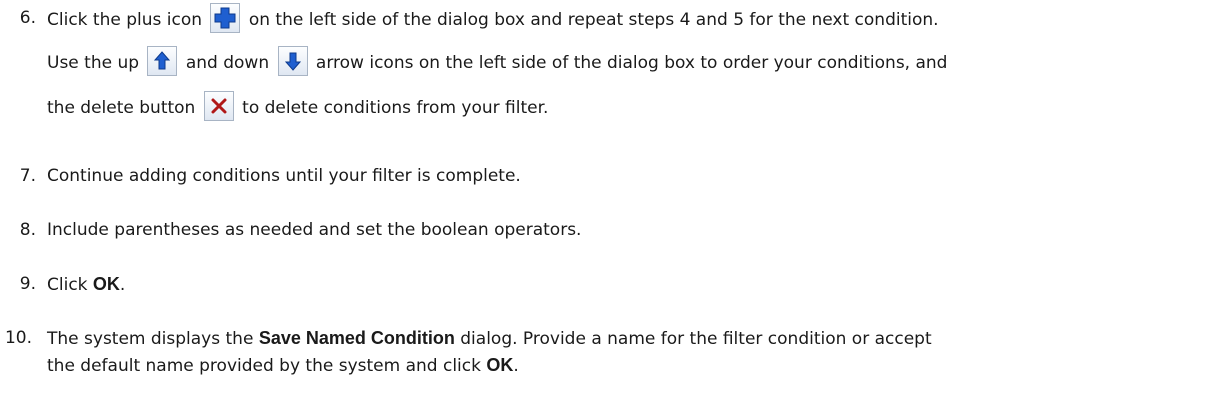  What do you see at coordinates (150, 339) in the screenshot?
I see `step-text: The system displays the` at bounding box center [150, 339].